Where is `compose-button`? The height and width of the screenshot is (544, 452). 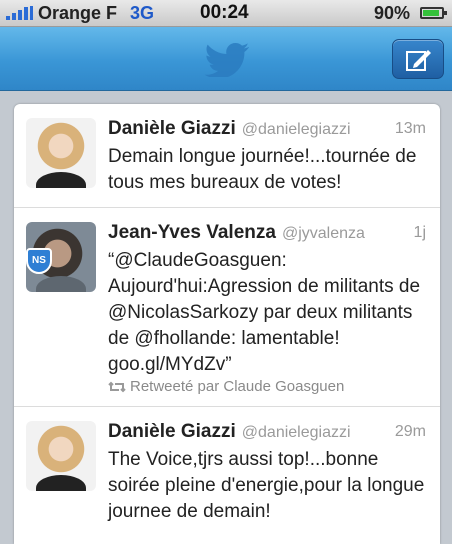 compose-button is located at coordinates (418, 59).